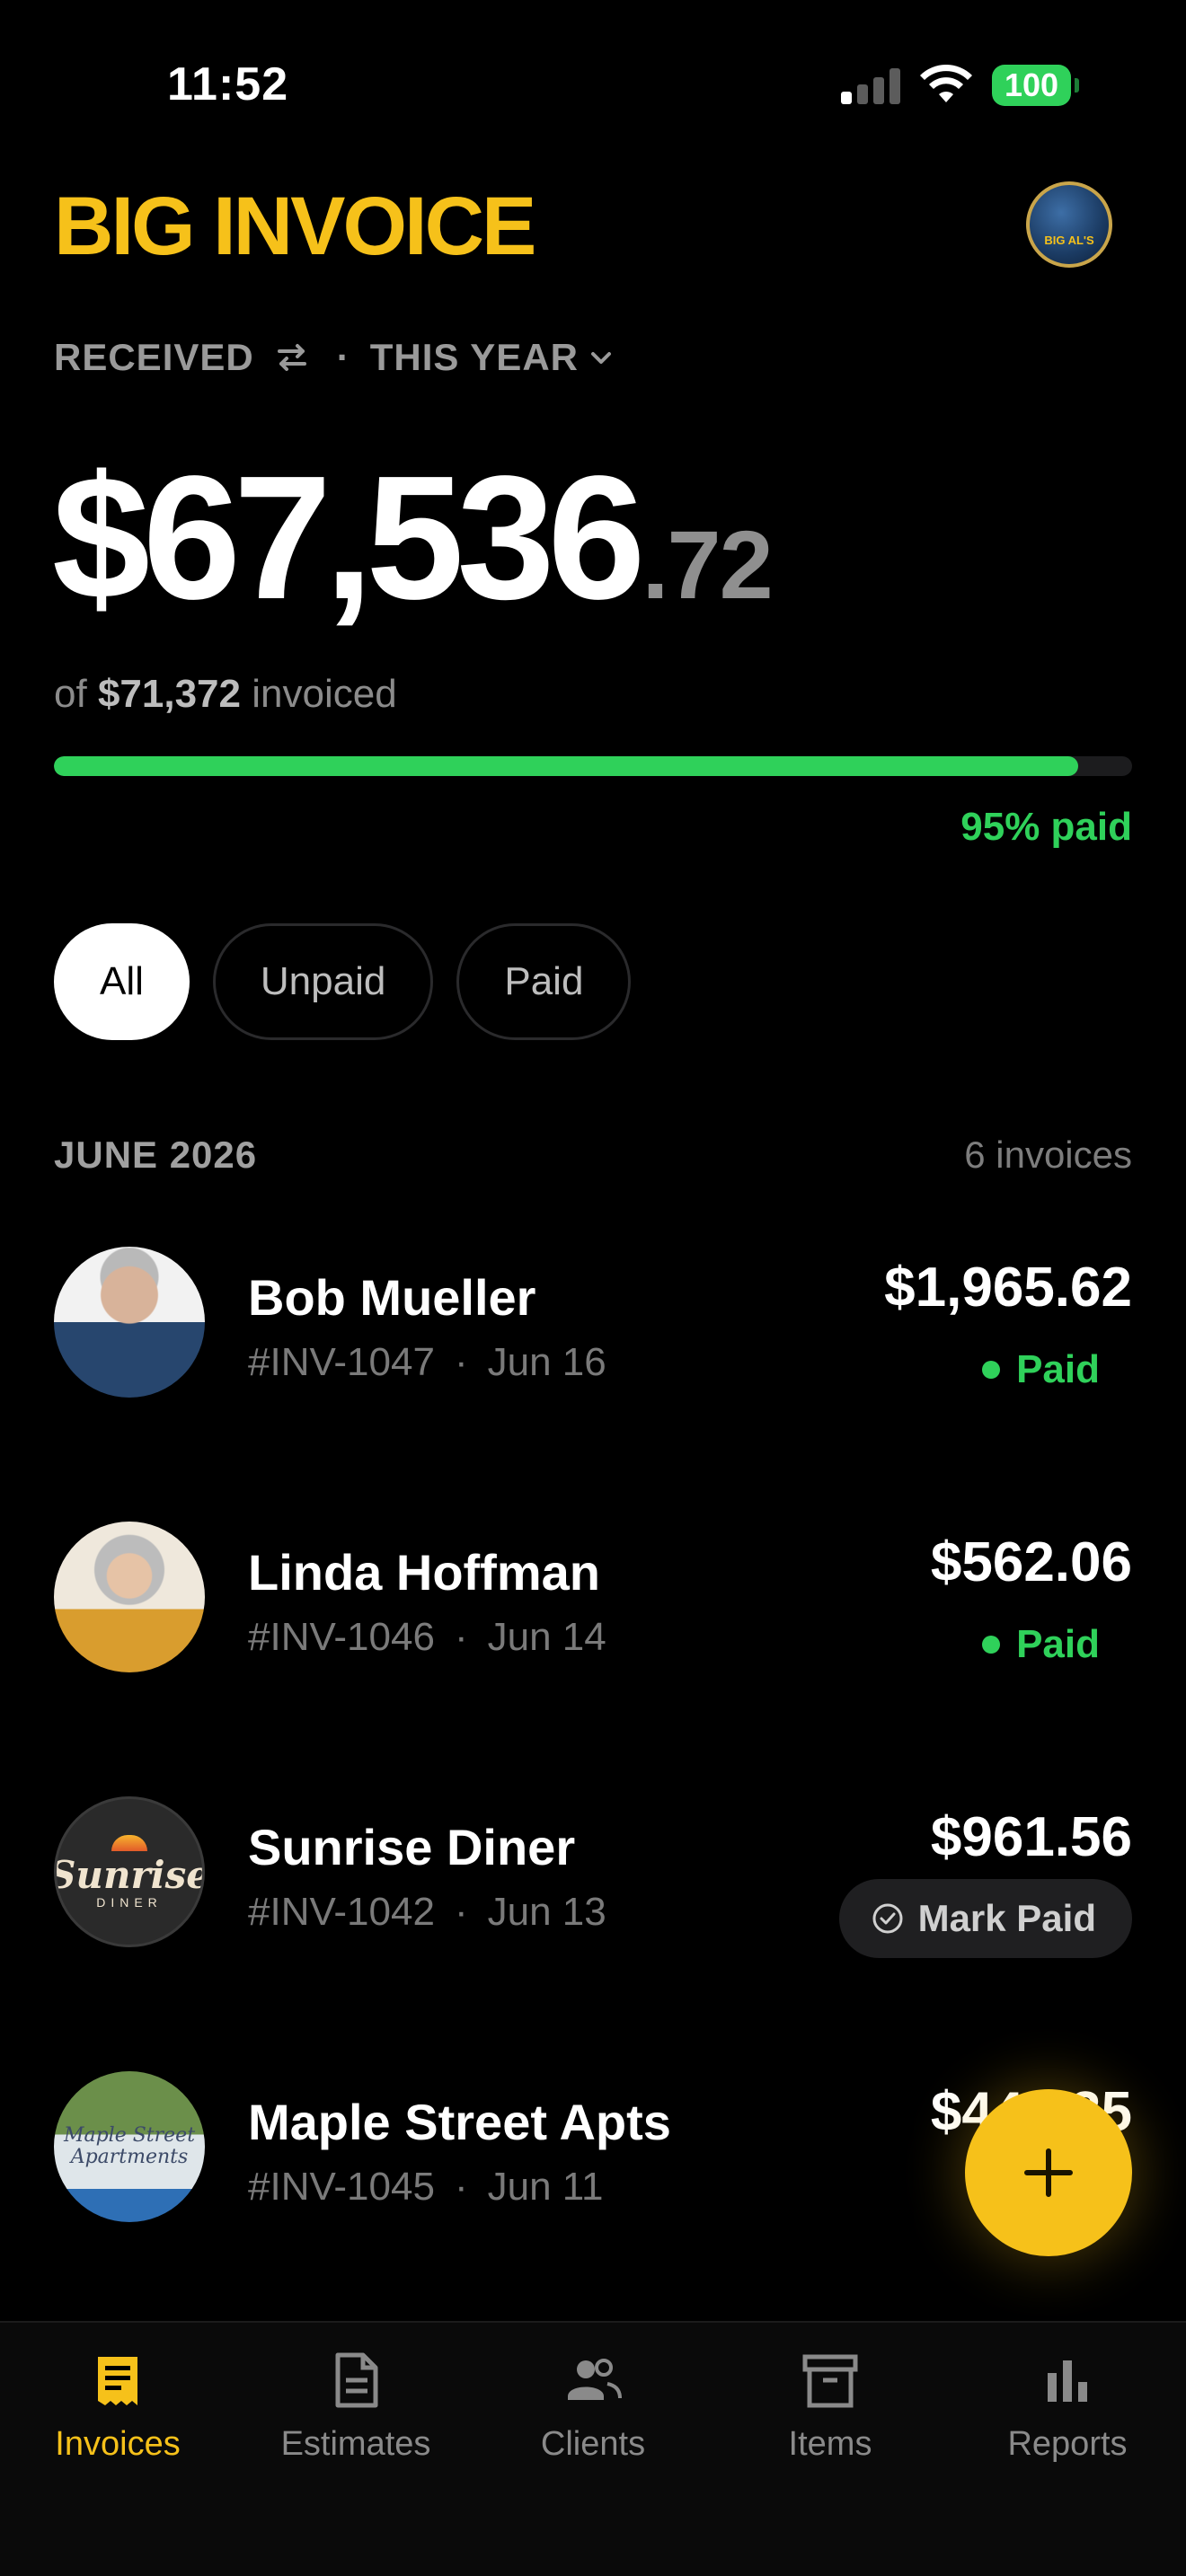 The image size is (1186, 2576). What do you see at coordinates (118, 2407) in the screenshot?
I see `tab-invoices: Invoices` at bounding box center [118, 2407].